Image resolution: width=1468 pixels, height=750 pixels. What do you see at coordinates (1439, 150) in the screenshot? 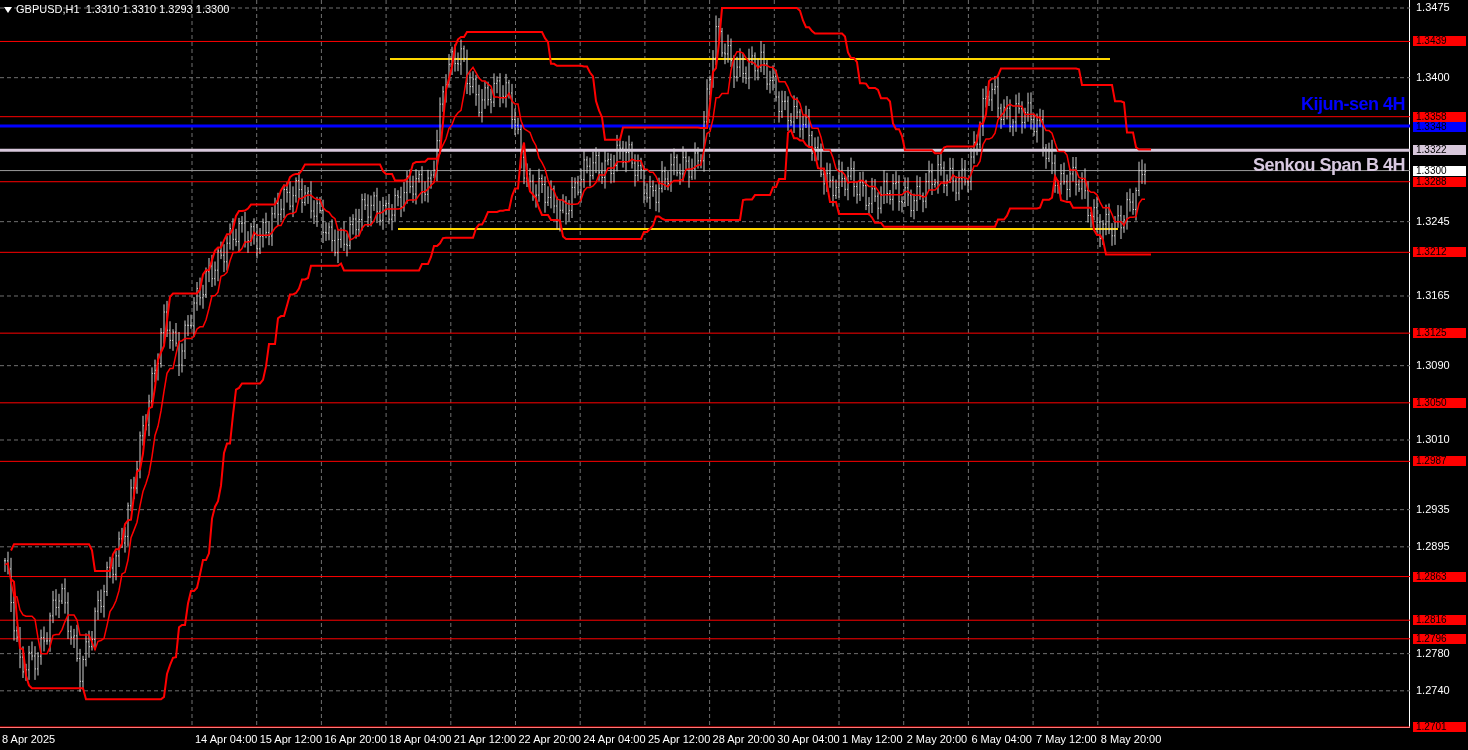
I see `price-level-label: 1.3322` at bounding box center [1439, 150].